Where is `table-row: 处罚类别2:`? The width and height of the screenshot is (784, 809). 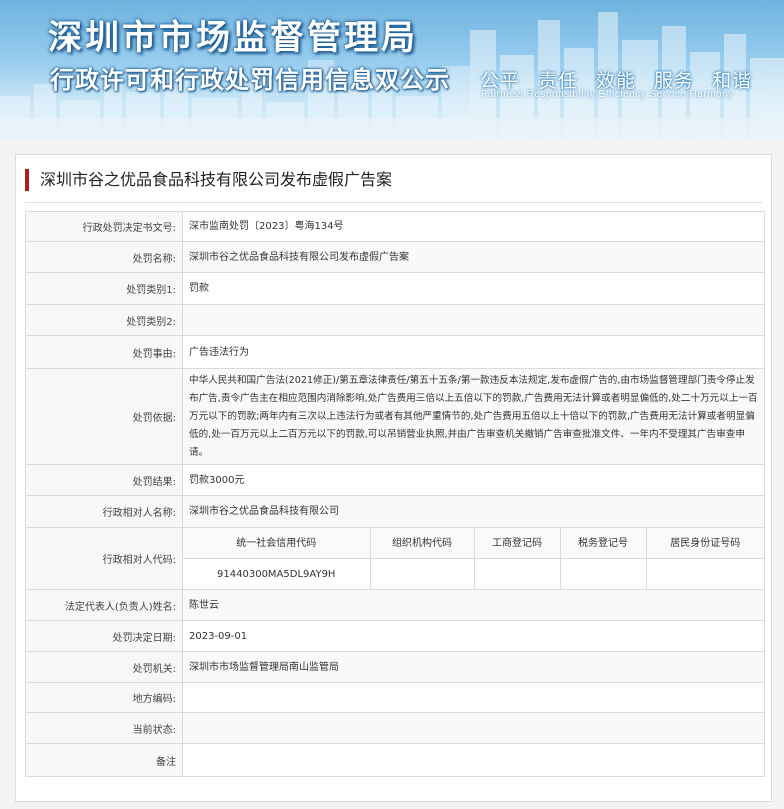
table-row: 处罚类别2: is located at coordinates (395, 320).